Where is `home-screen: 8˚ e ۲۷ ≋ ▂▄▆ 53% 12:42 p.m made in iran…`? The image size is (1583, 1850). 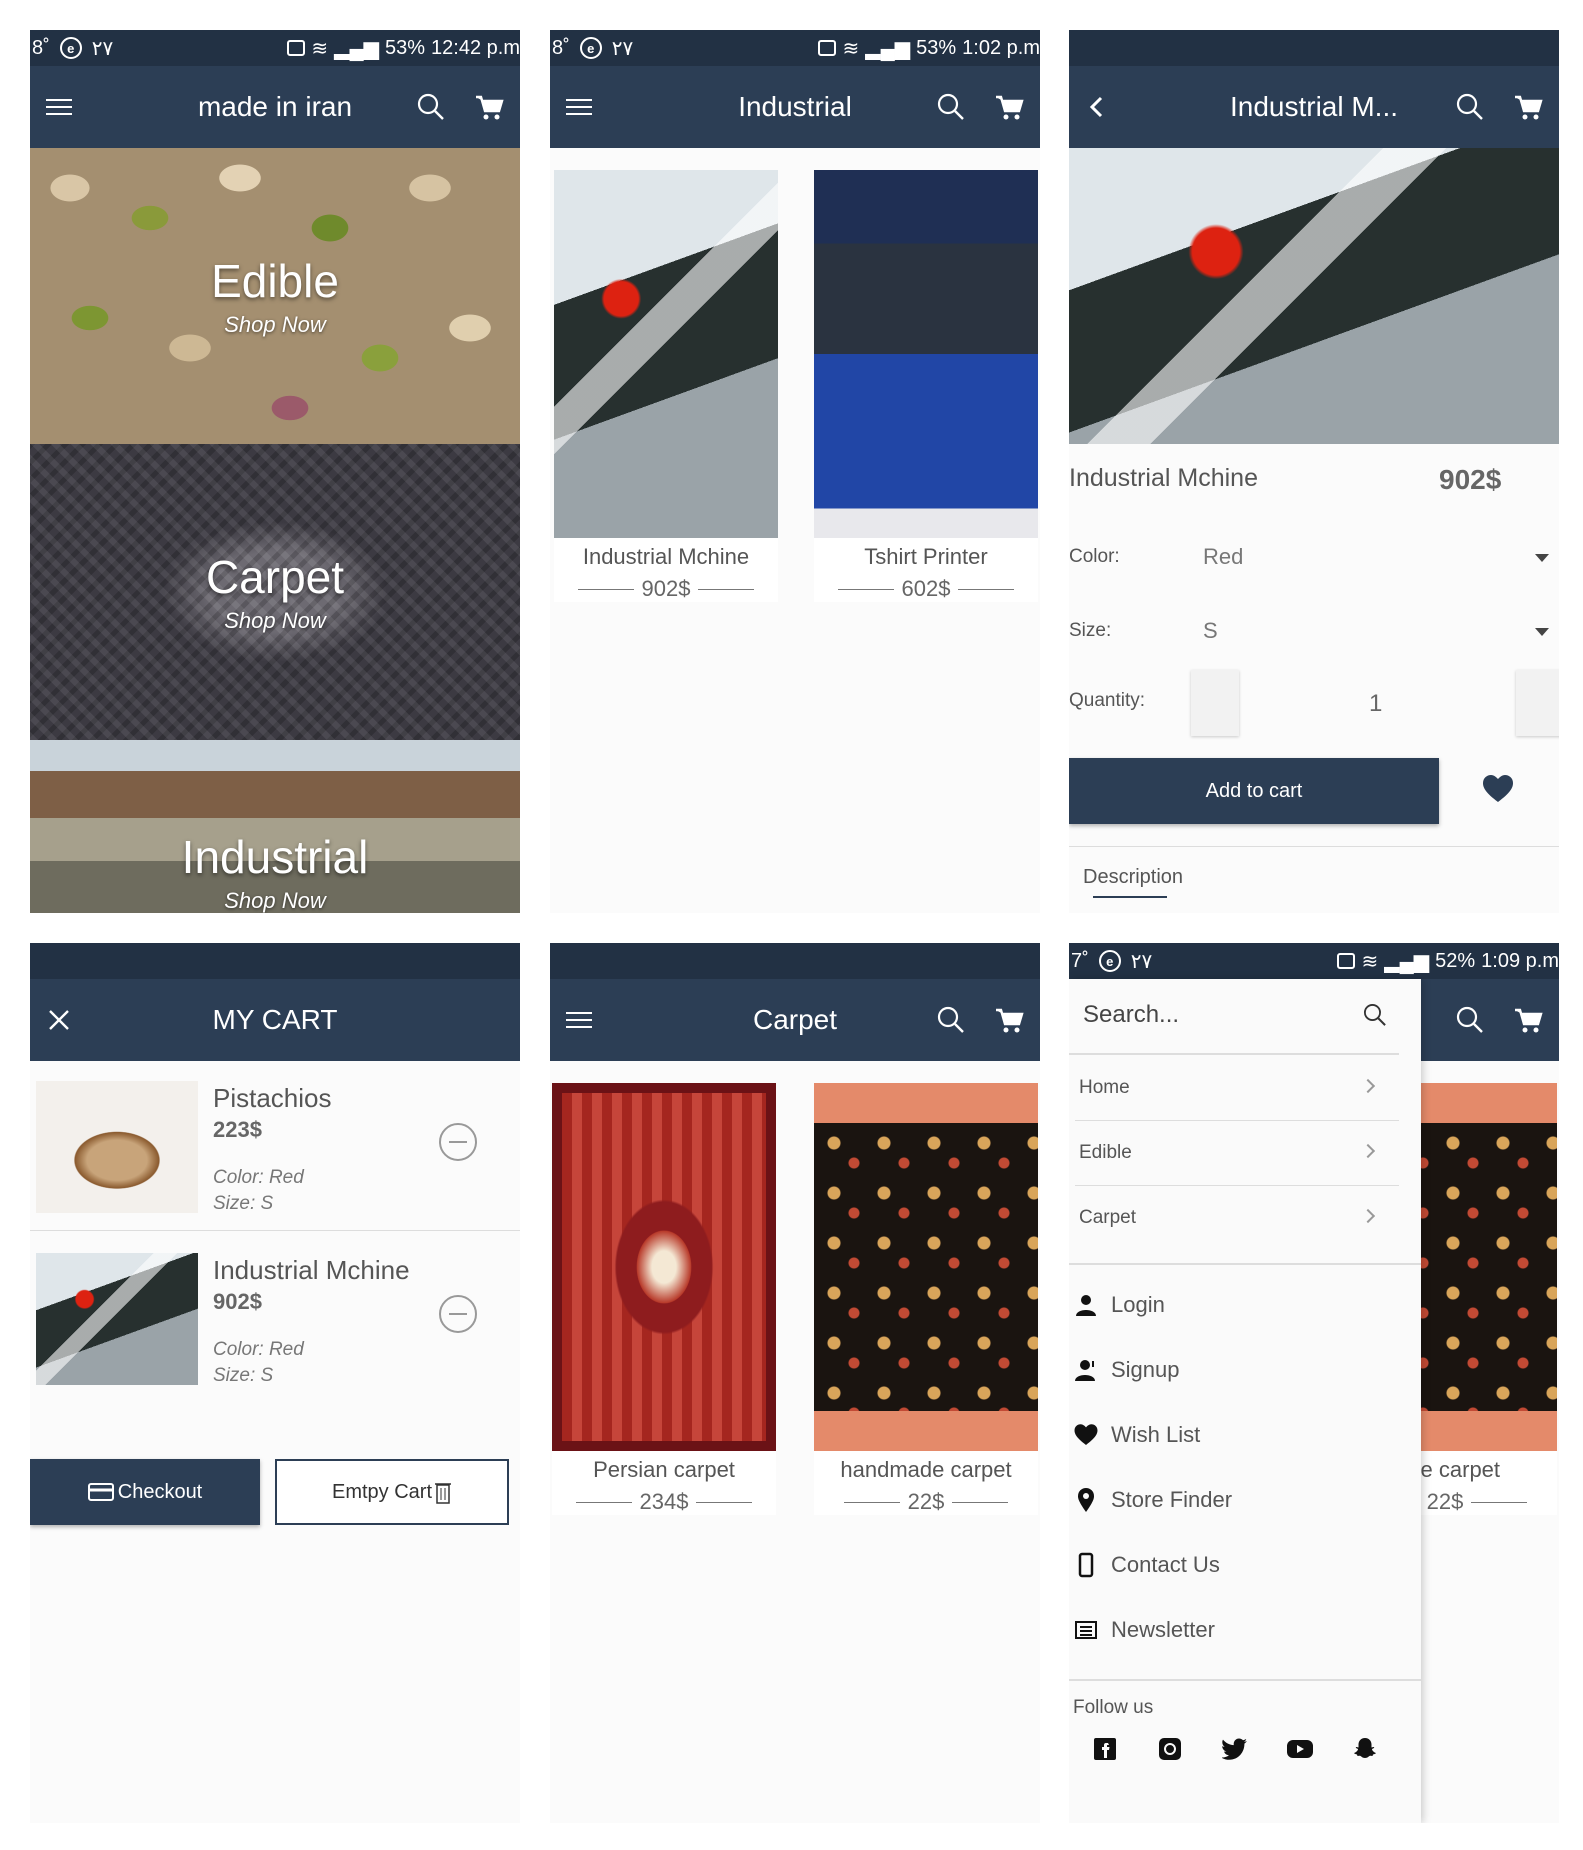 home-screen: 8˚ e ۲۷ ≋ ▂▄▆ 53% 12:42 p.m made in iran… is located at coordinates (275, 471).